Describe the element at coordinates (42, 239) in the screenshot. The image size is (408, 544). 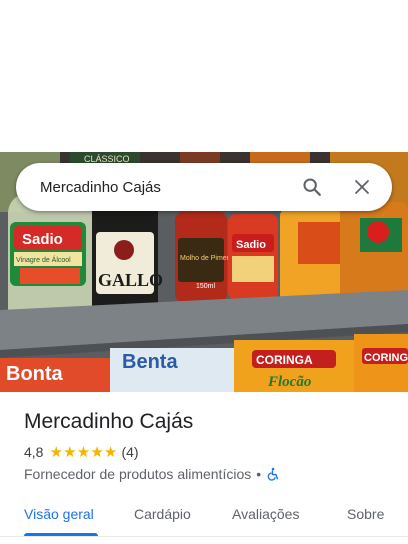
I see `hero-label-sadio: Sadio` at that location.